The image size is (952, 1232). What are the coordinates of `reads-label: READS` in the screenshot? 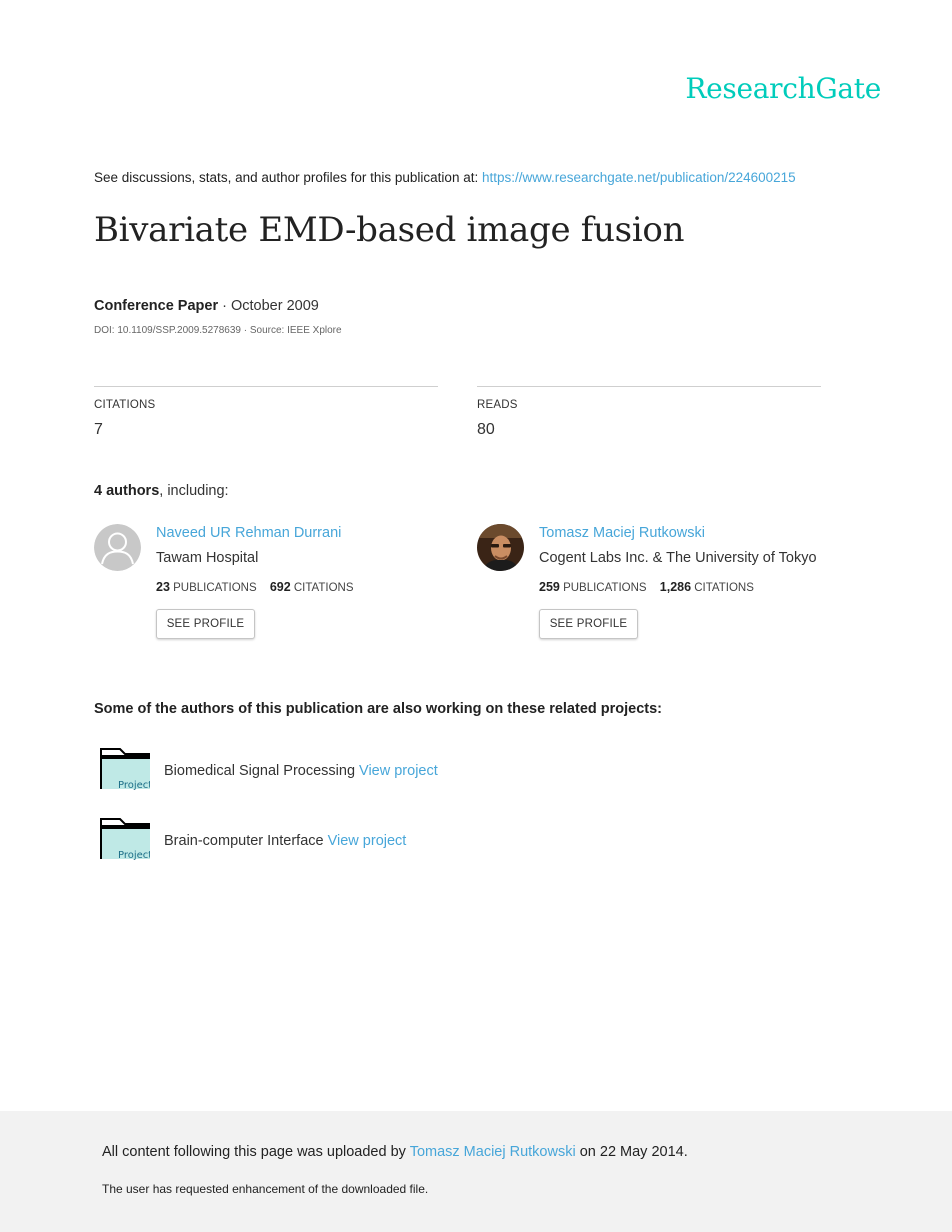 It's located at (497, 405).